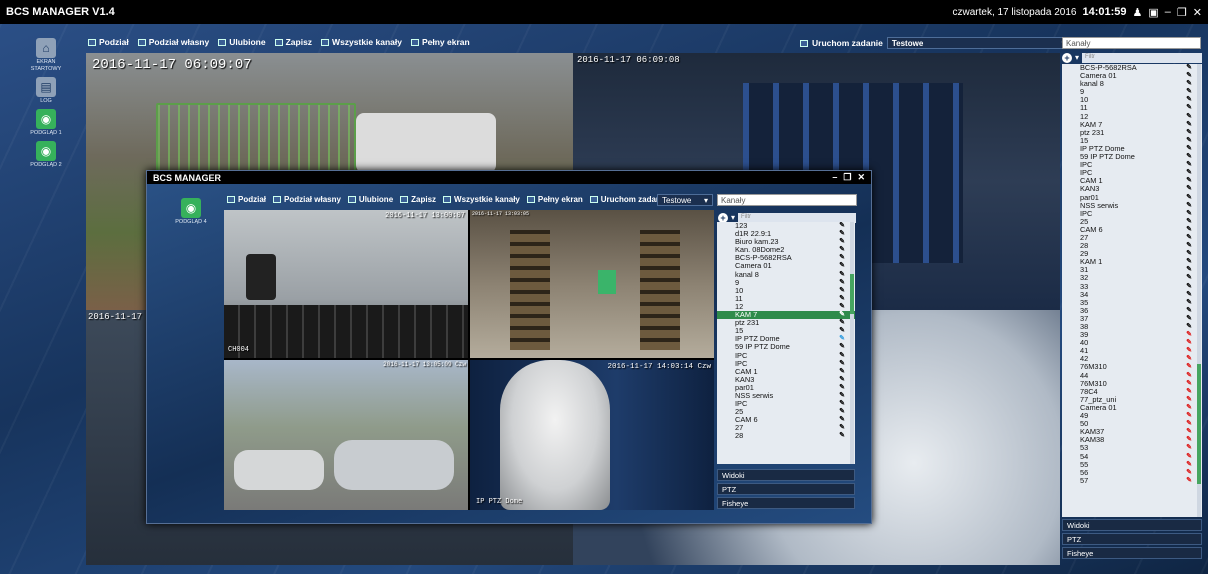  What do you see at coordinates (592, 284) in the screenshot?
I see `camera-tile-b: 2016-11-17 13:03:05` at bounding box center [592, 284].